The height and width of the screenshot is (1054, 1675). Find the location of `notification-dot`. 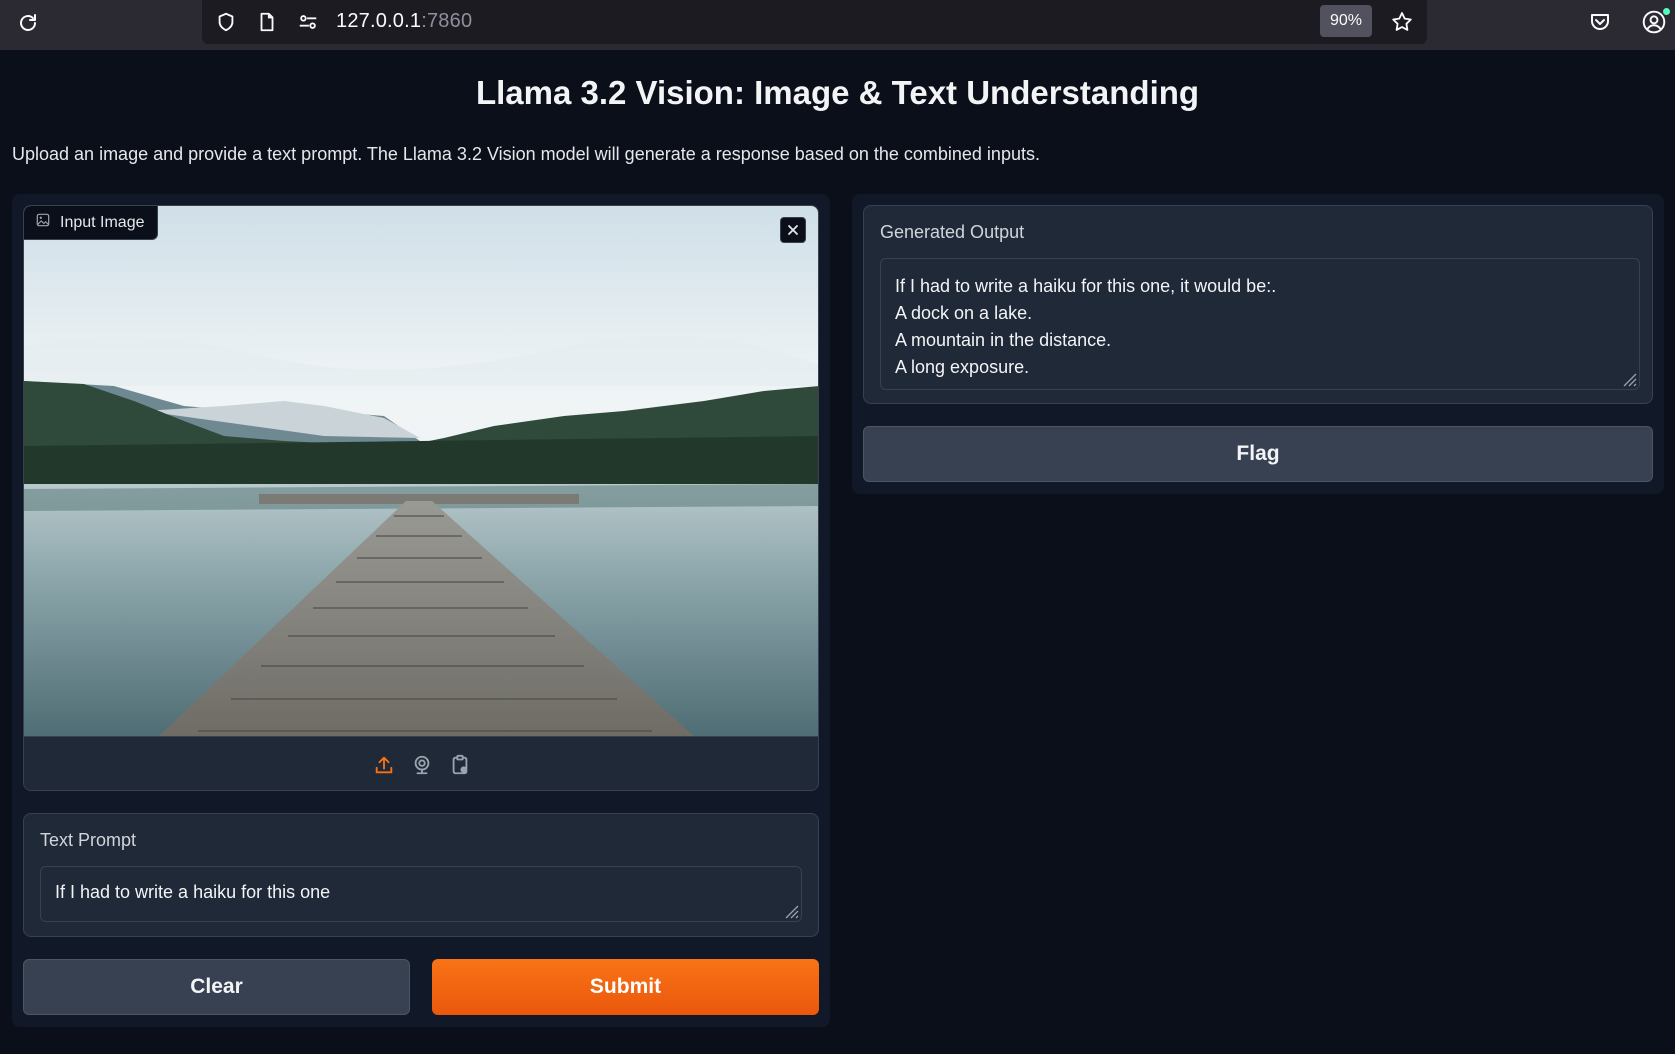

notification-dot is located at coordinates (1666, 11).